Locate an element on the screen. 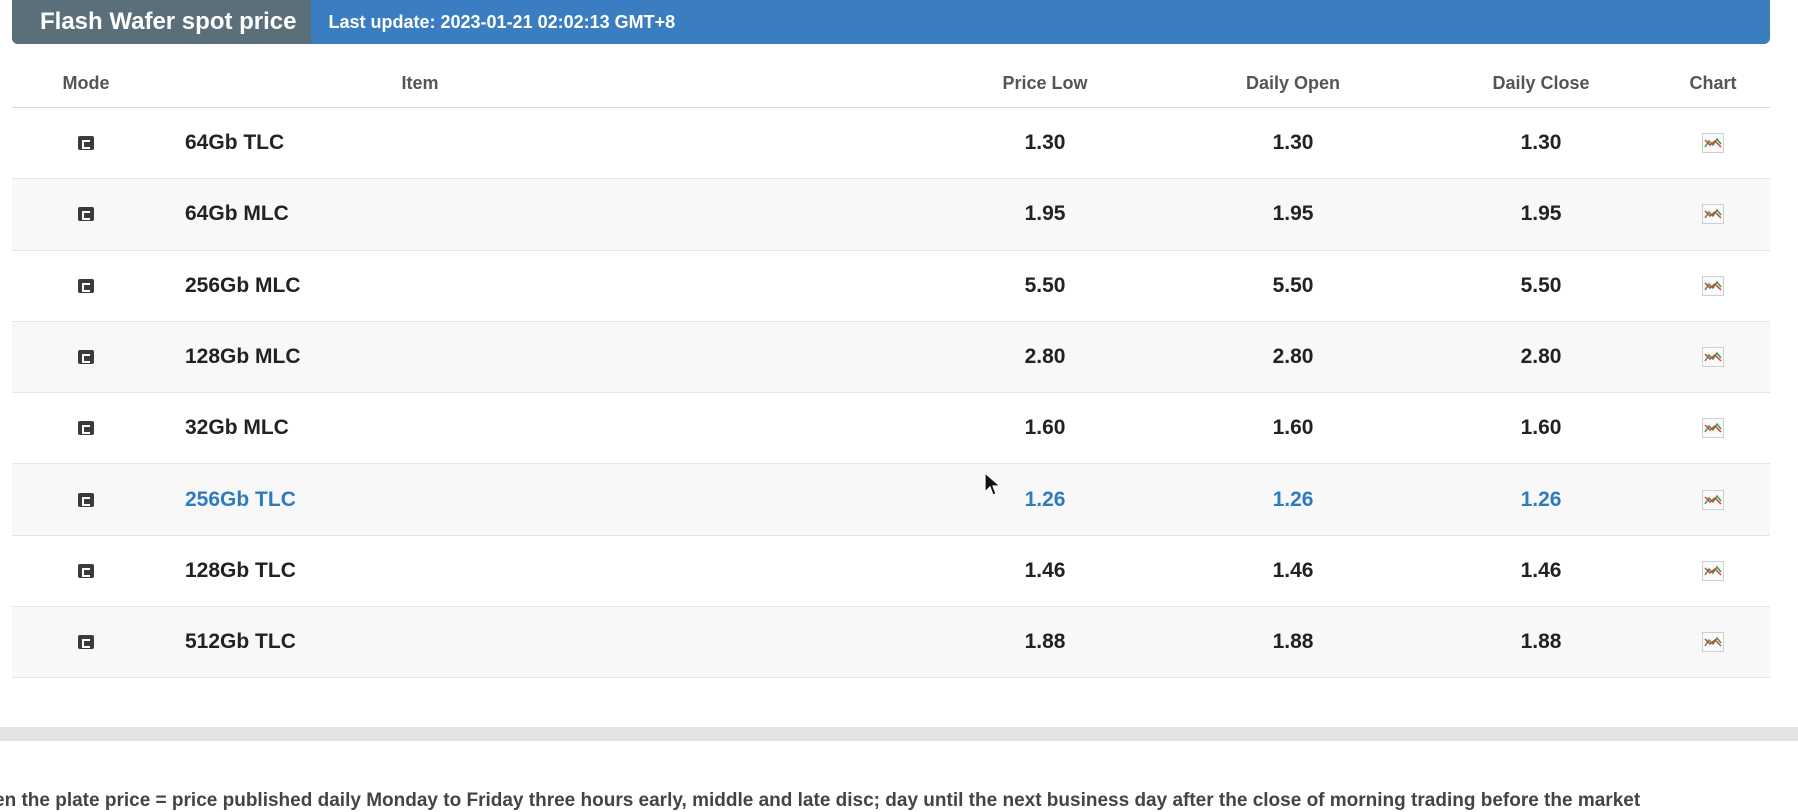  daily-close-value: 1.60 is located at coordinates (1541, 428).